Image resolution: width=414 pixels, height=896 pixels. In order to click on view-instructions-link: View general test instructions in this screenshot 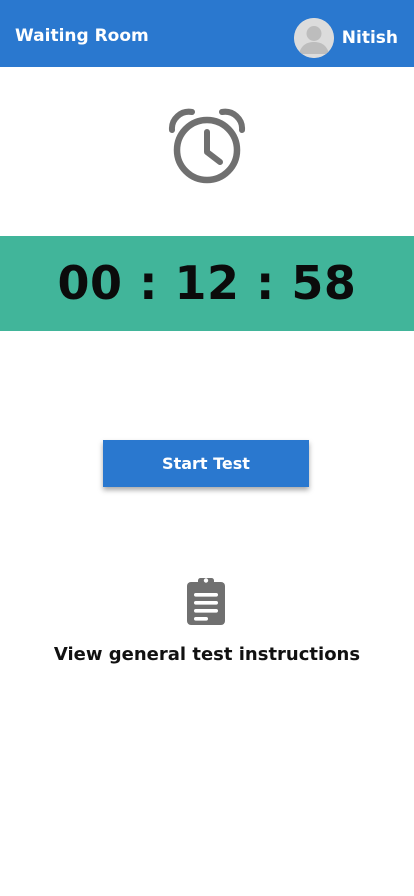, I will do `click(207, 655)`.